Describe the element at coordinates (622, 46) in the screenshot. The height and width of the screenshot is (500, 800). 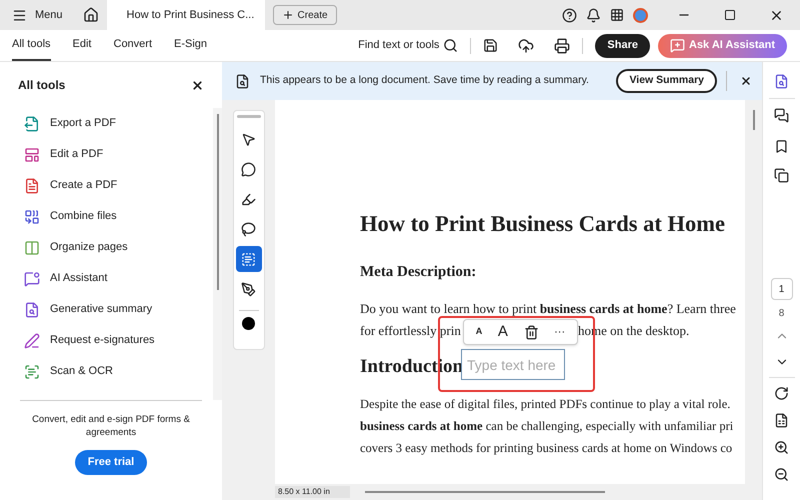
I see `share-button: Share` at that location.